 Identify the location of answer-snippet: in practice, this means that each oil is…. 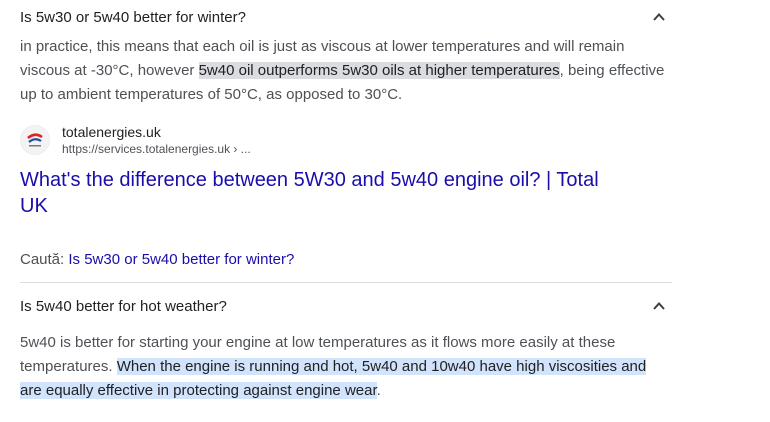
(346, 71).